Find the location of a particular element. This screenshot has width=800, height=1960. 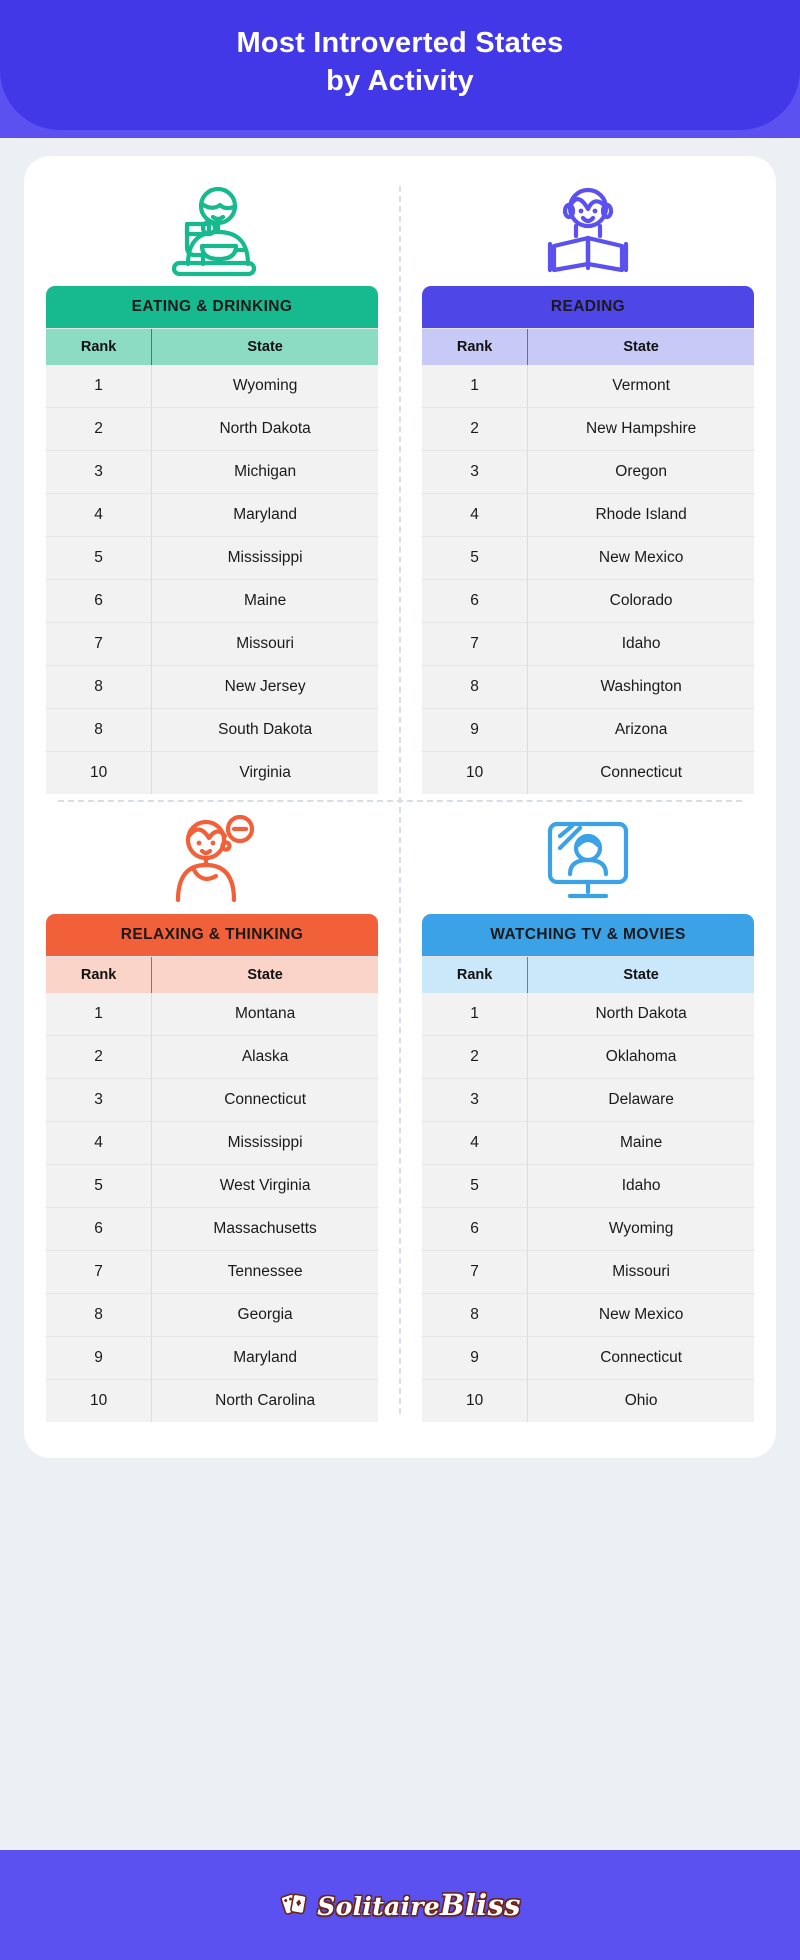

table-row: 2 North Dakota is located at coordinates (212, 429).